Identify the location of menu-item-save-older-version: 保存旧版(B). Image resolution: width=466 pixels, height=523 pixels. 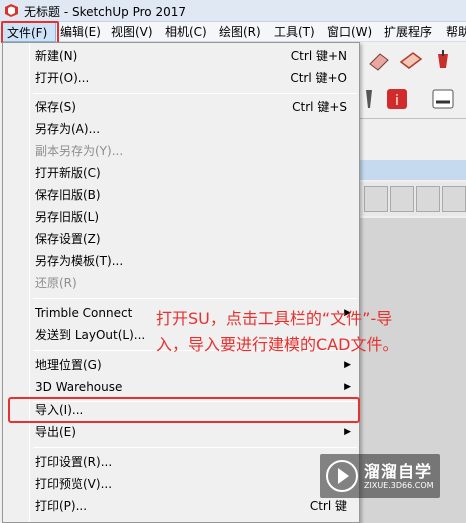
(181, 195).